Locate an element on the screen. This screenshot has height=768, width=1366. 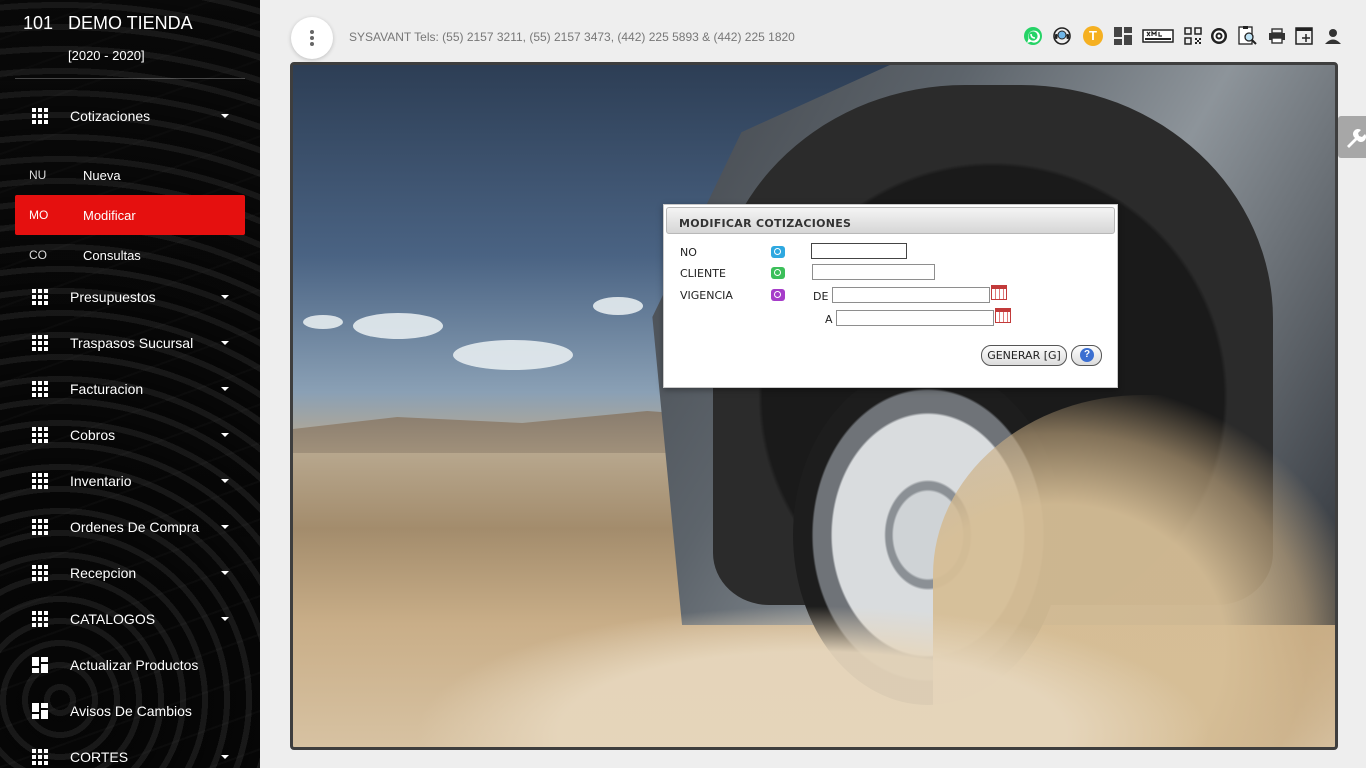
help-button: ? is located at coordinates (1086, 355).